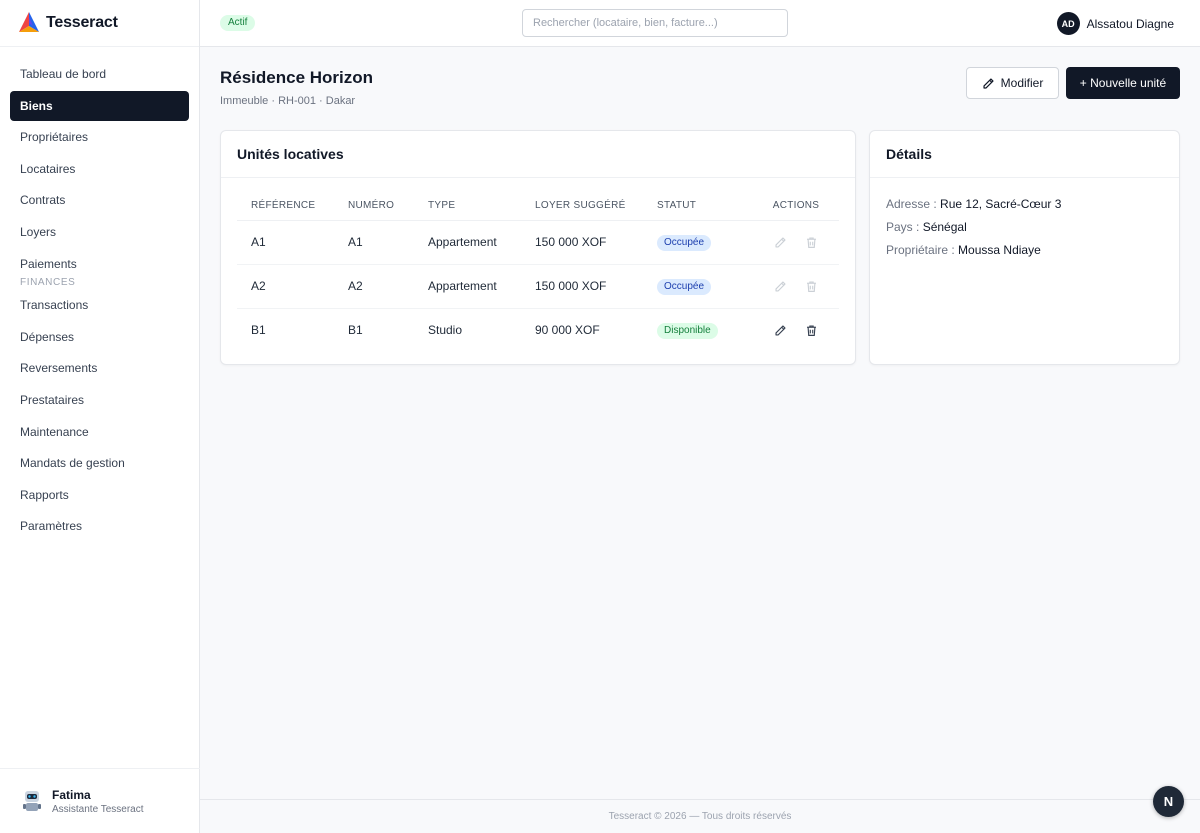  What do you see at coordinates (99, 337) in the screenshot?
I see `sidebar-item-depenses: Dépenses` at bounding box center [99, 337].